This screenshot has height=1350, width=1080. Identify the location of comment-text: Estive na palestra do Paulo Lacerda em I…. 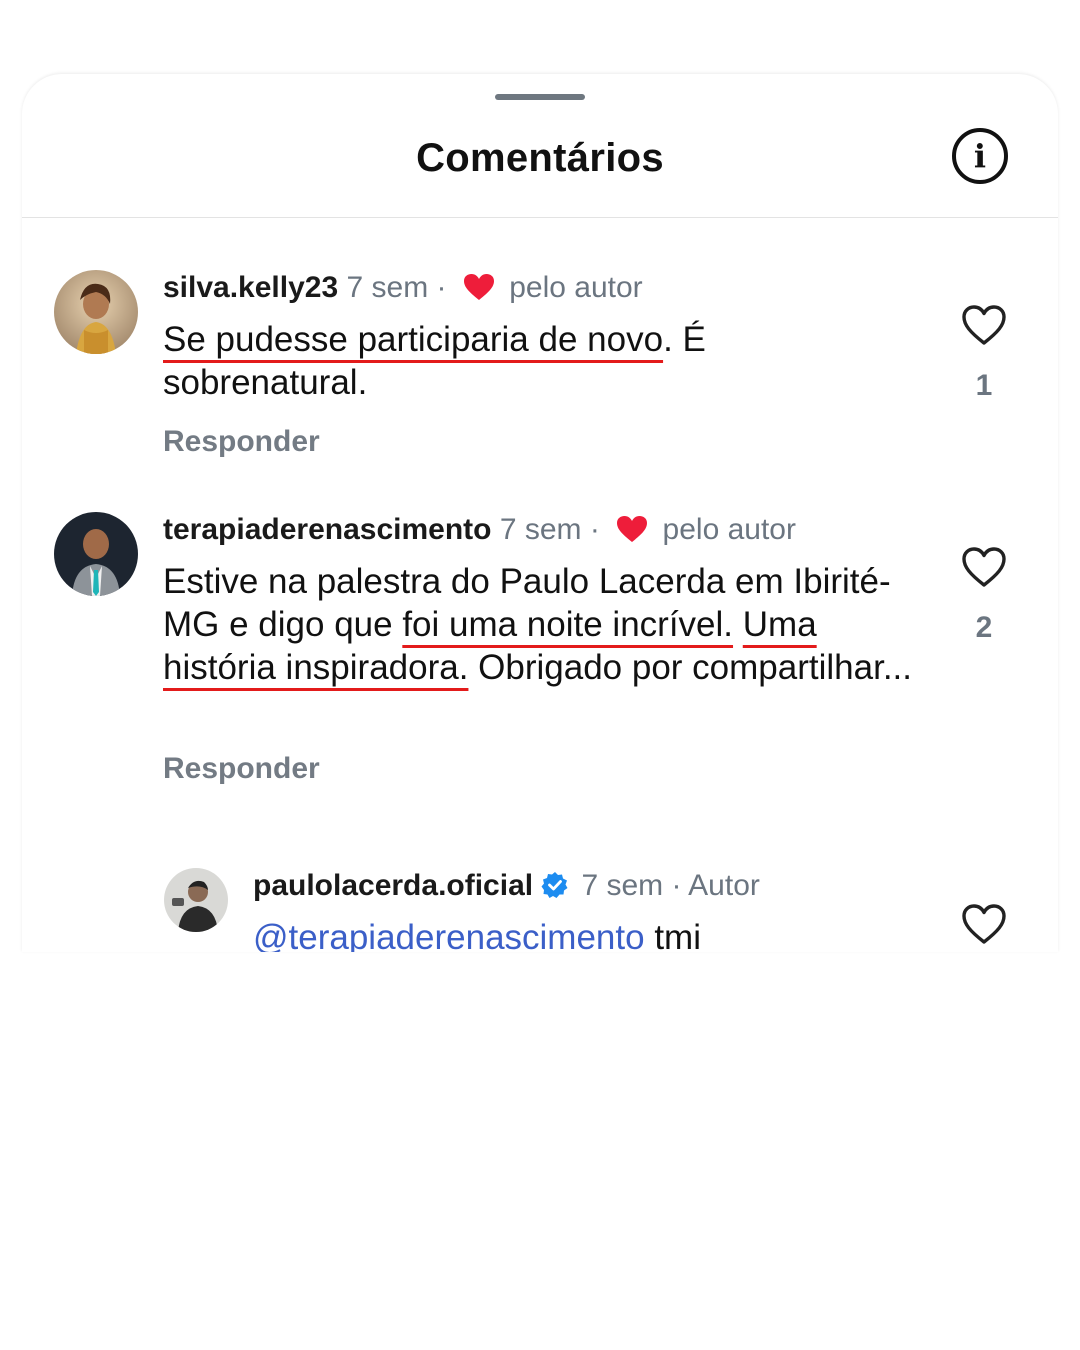
(540, 624).